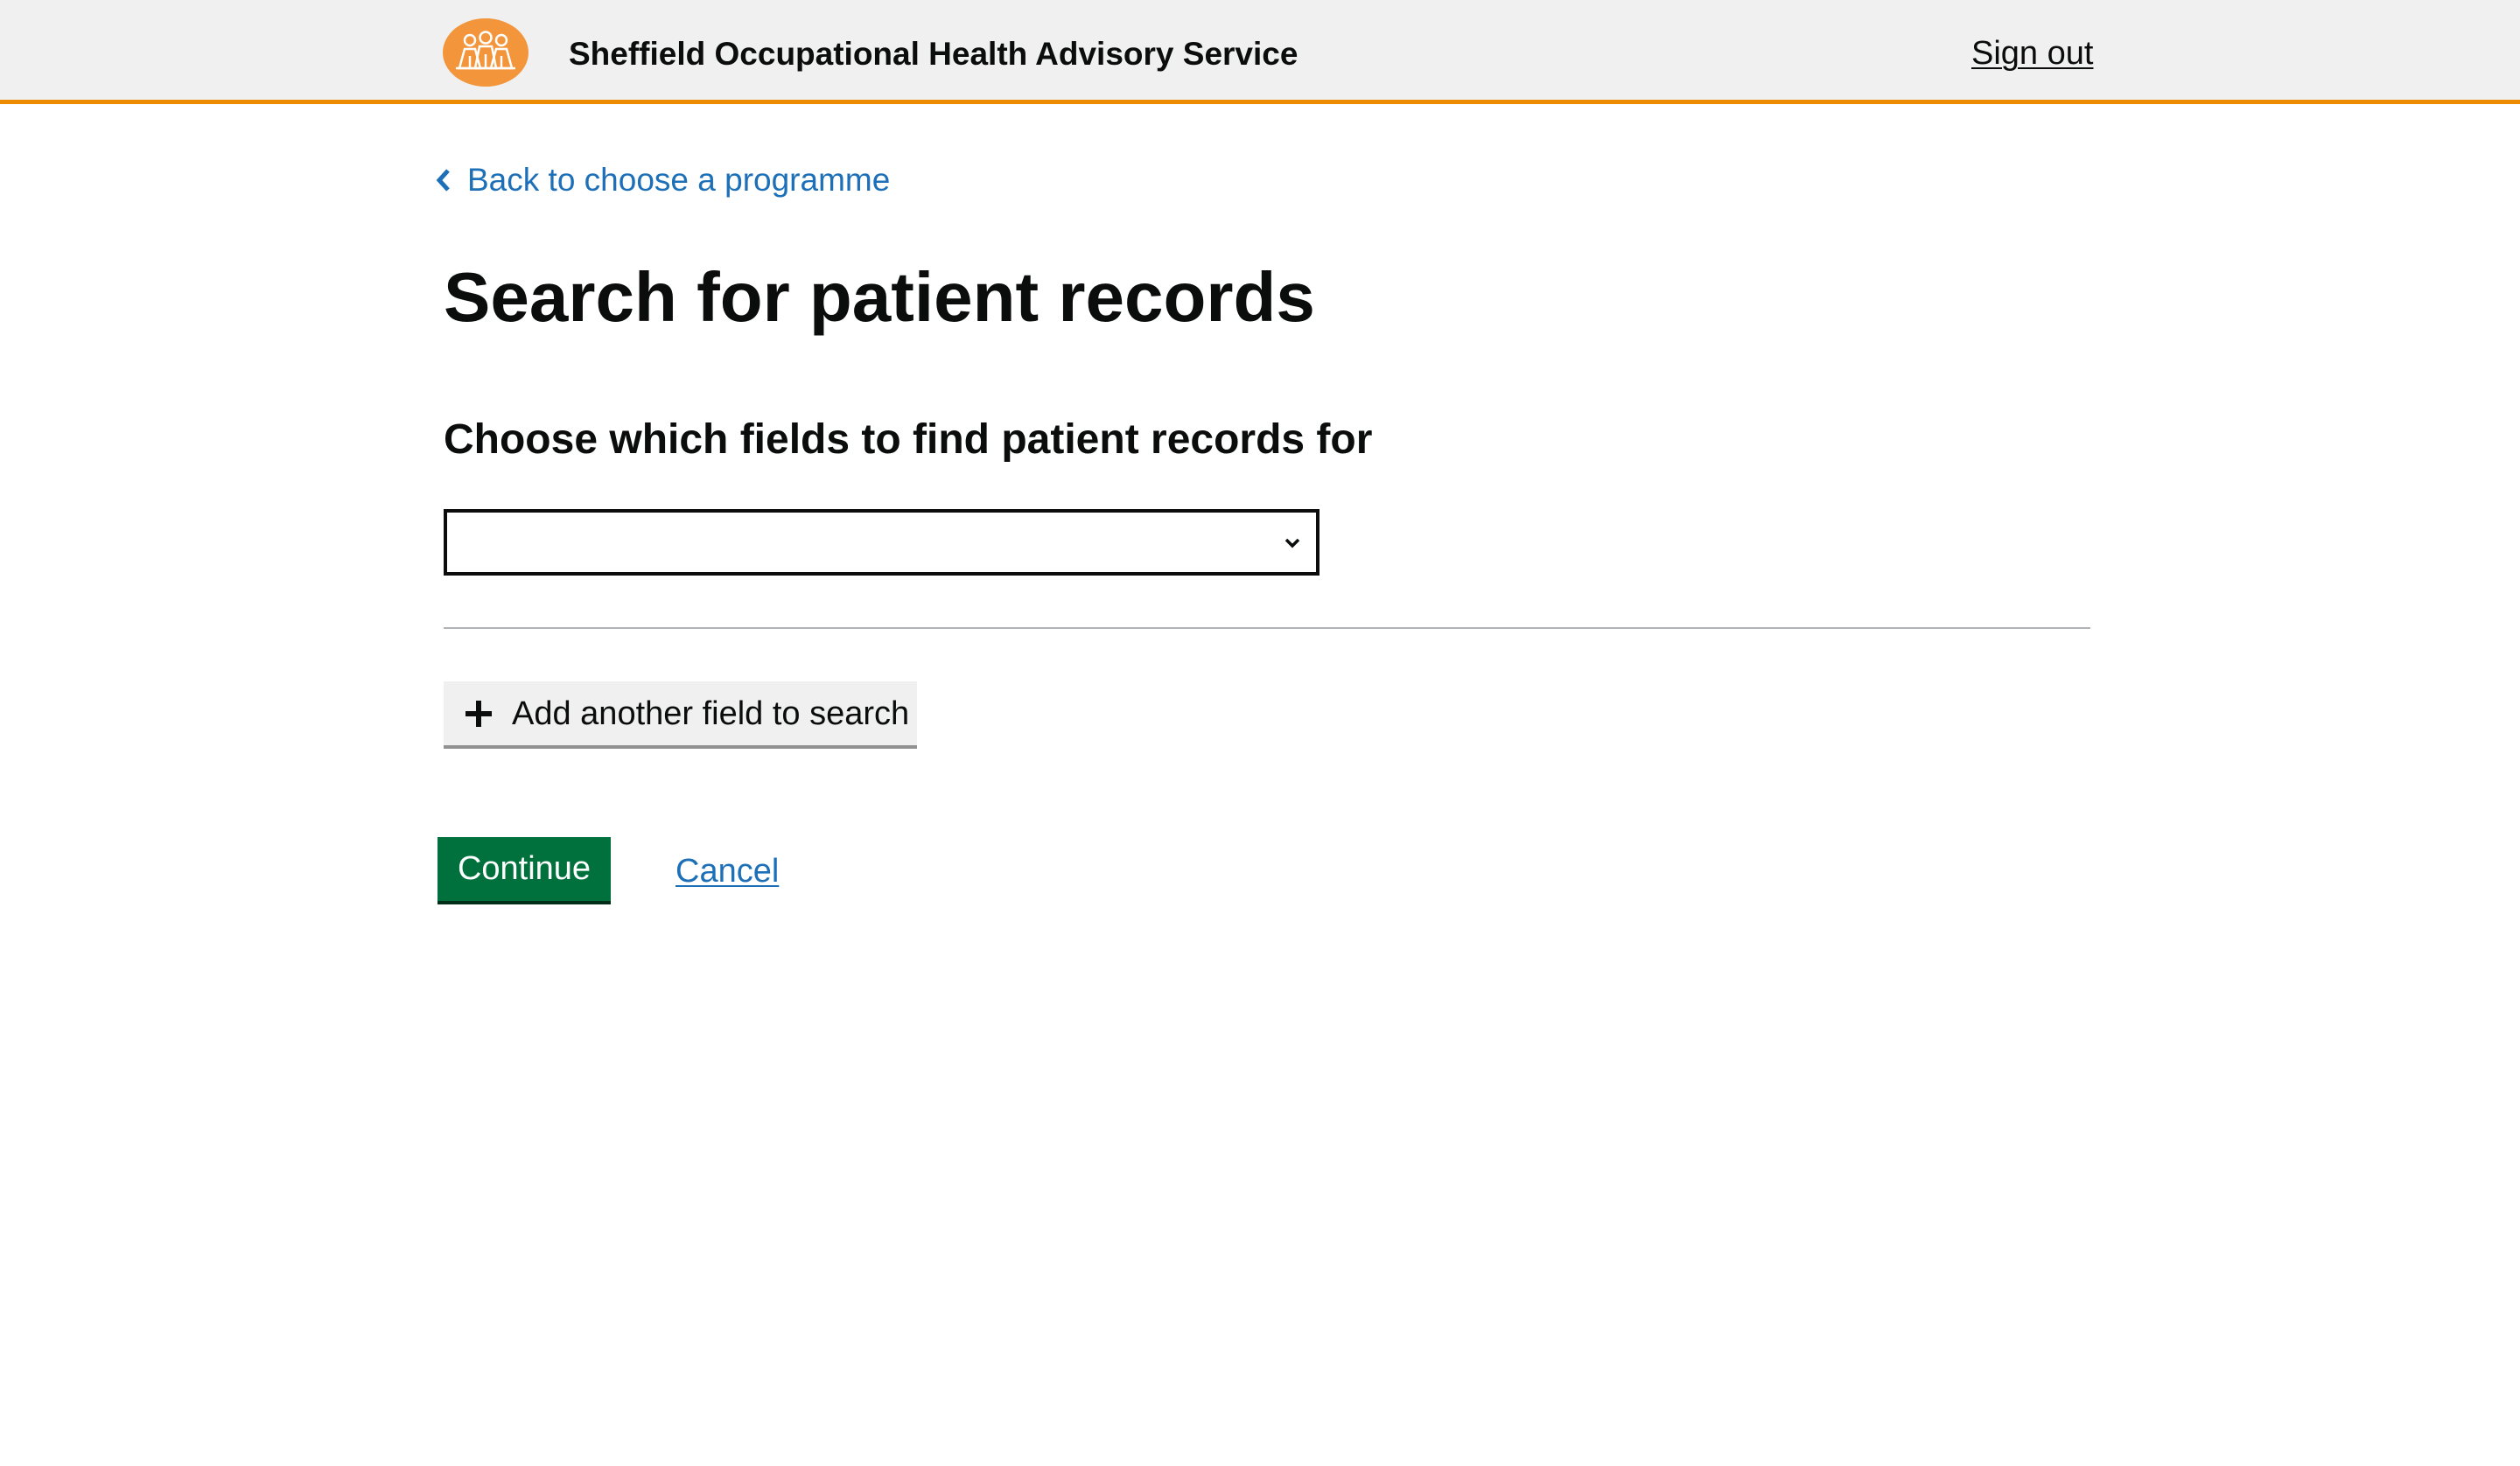 This screenshot has height=1466, width=2520. What do you see at coordinates (882, 543) in the screenshot?
I see `field-select` at bounding box center [882, 543].